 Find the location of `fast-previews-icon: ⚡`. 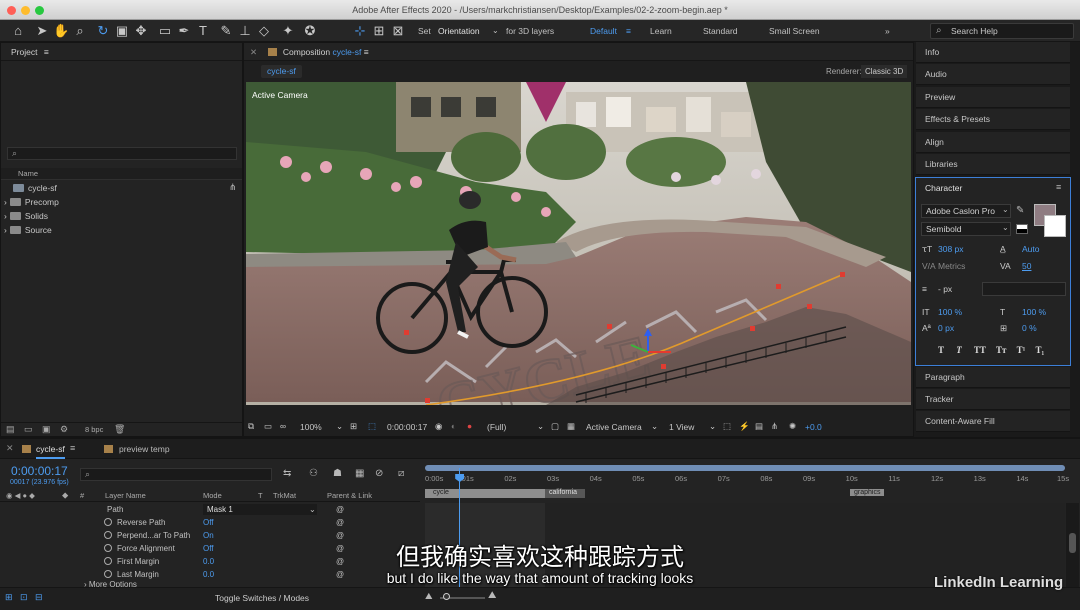

fast-previews-icon: ⚡ is located at coordinates (744, 426).